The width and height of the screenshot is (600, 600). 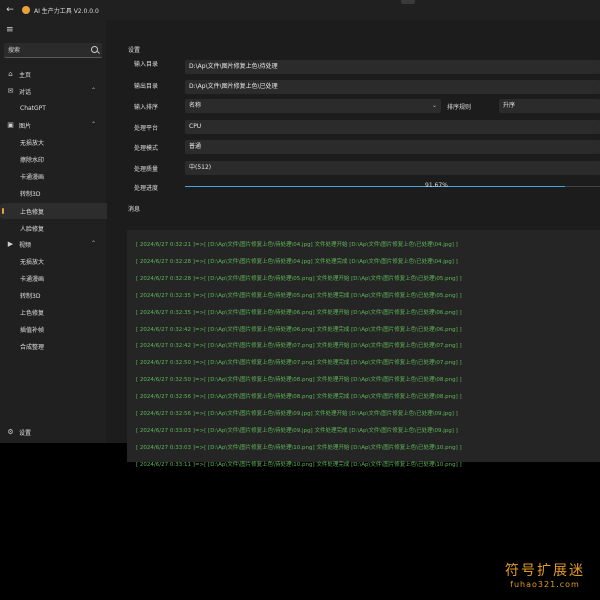 I want to click on output-dir-label: 输出目录, so click(x=146, y=86).